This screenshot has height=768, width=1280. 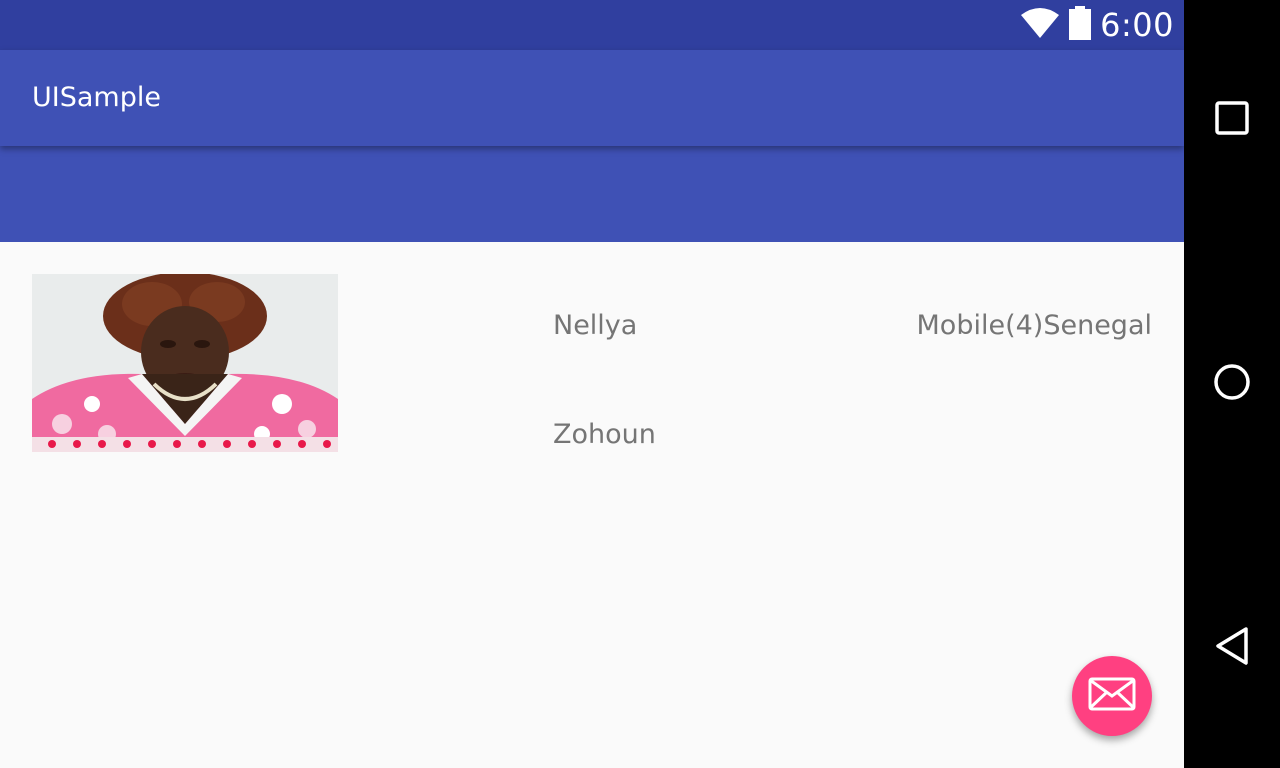 I want to click on first-name: Nellya, so click(x=595, y=325).